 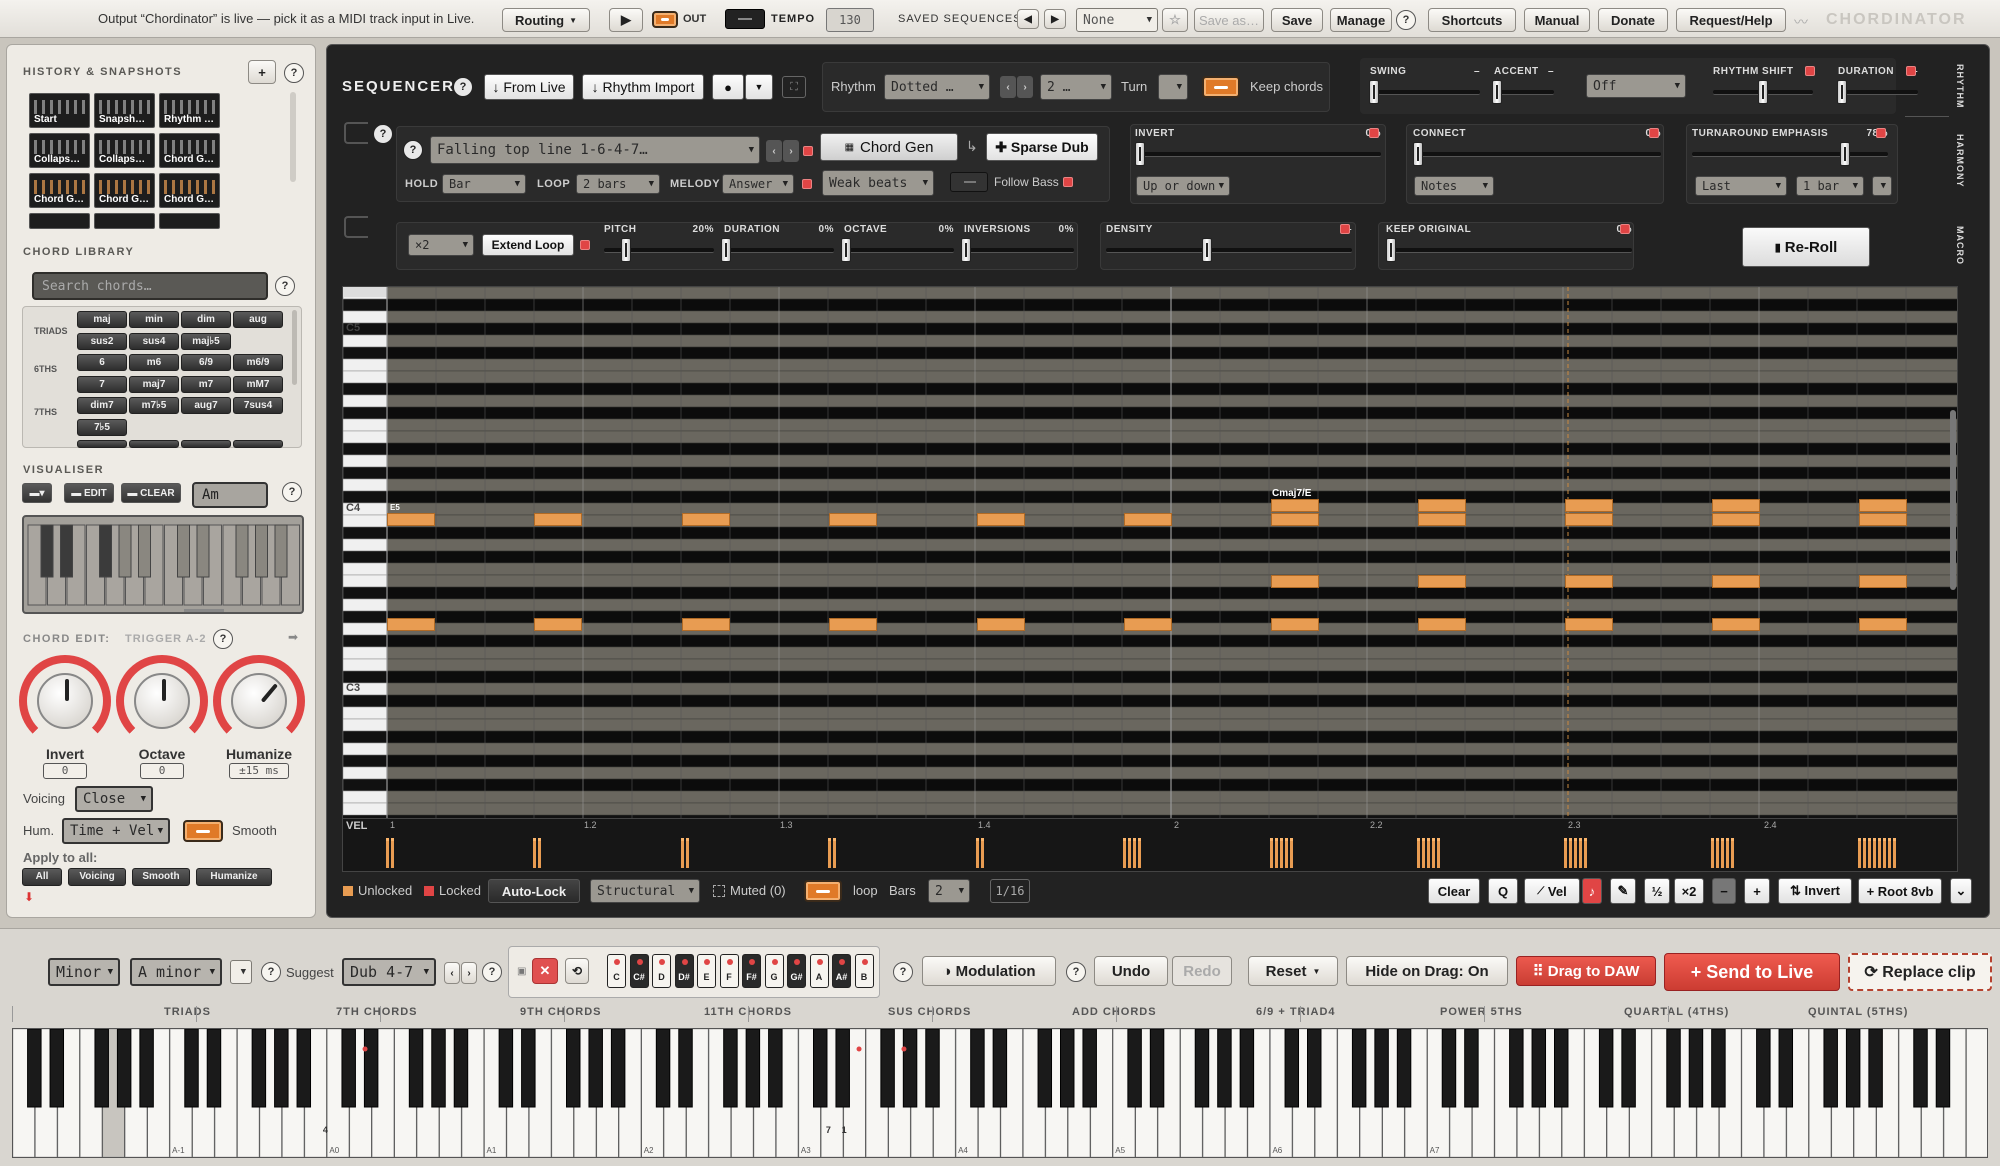 What do you see at coordinates (969, 182) in the screenshot?
I see `follow-bass-toggle` at bounding box center [969, 182].